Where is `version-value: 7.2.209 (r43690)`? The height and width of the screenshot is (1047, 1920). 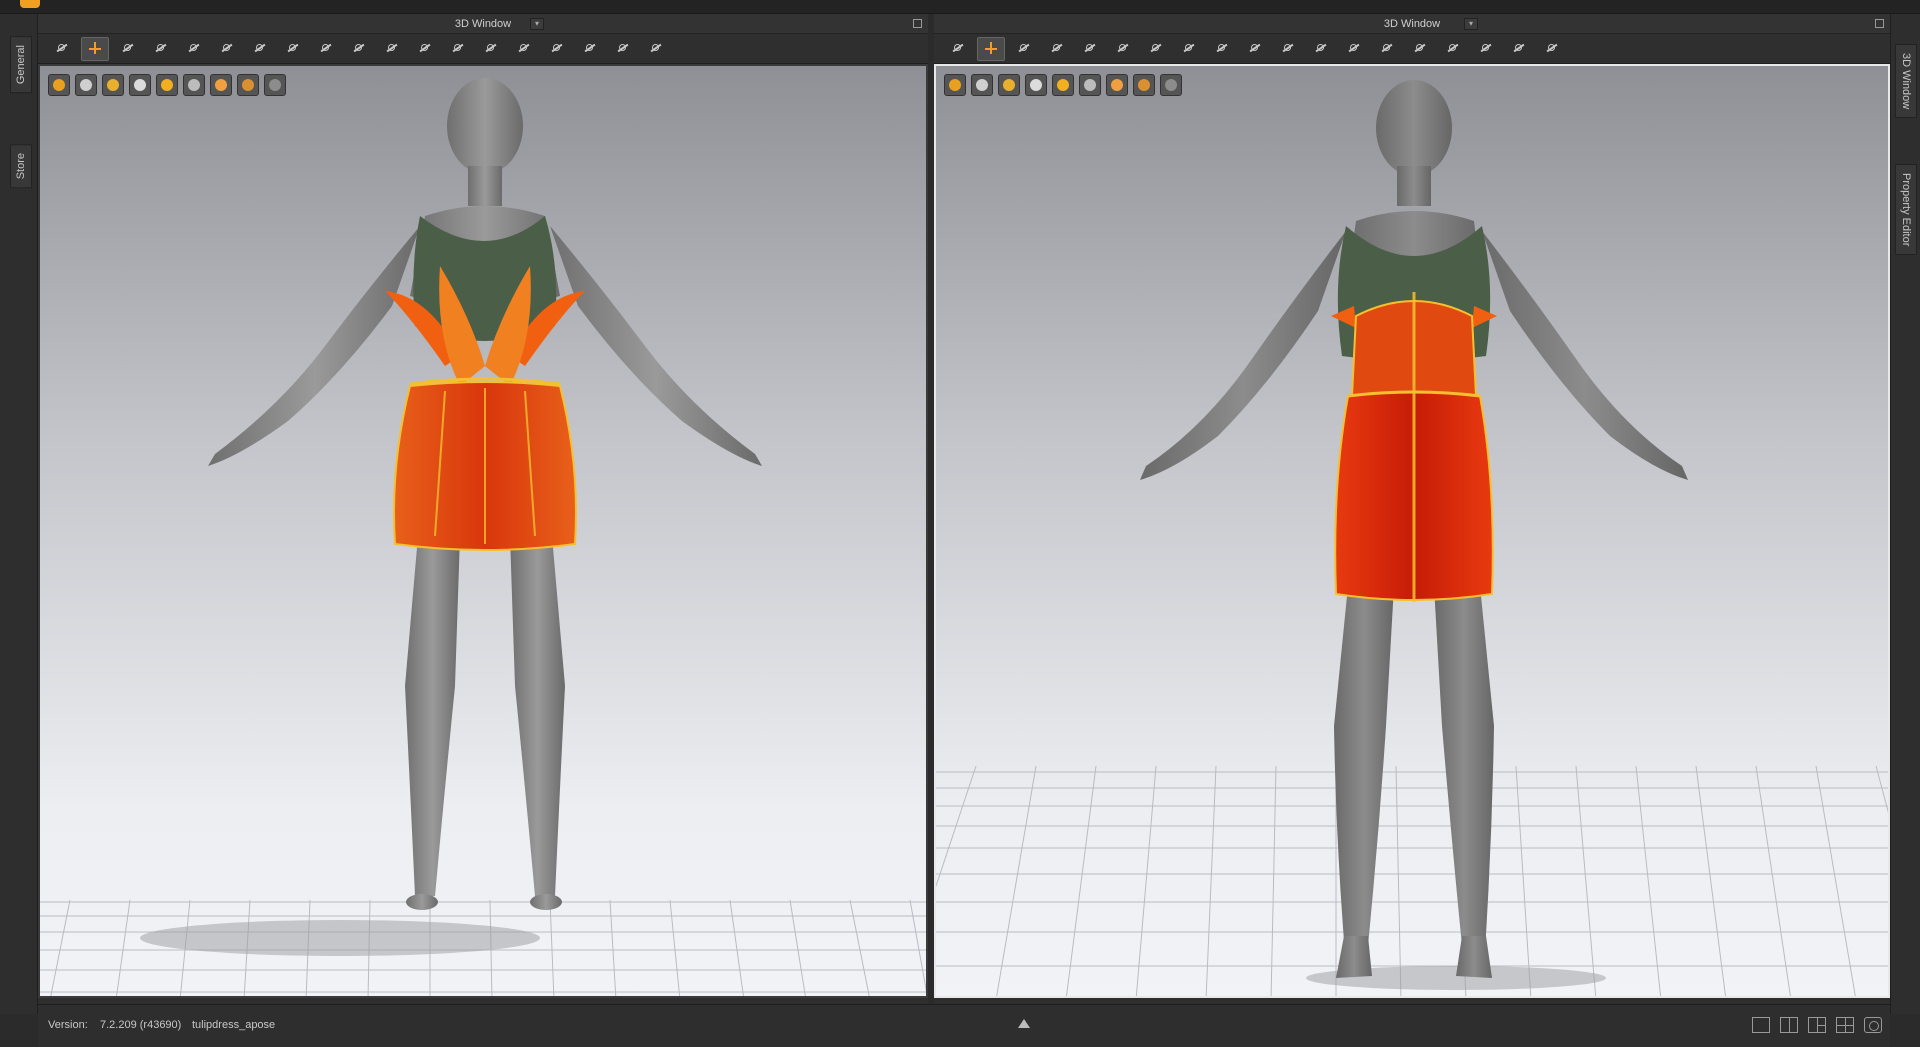 version-value: 7.2.209 (r43690) is located at coordinates (141, 1025).